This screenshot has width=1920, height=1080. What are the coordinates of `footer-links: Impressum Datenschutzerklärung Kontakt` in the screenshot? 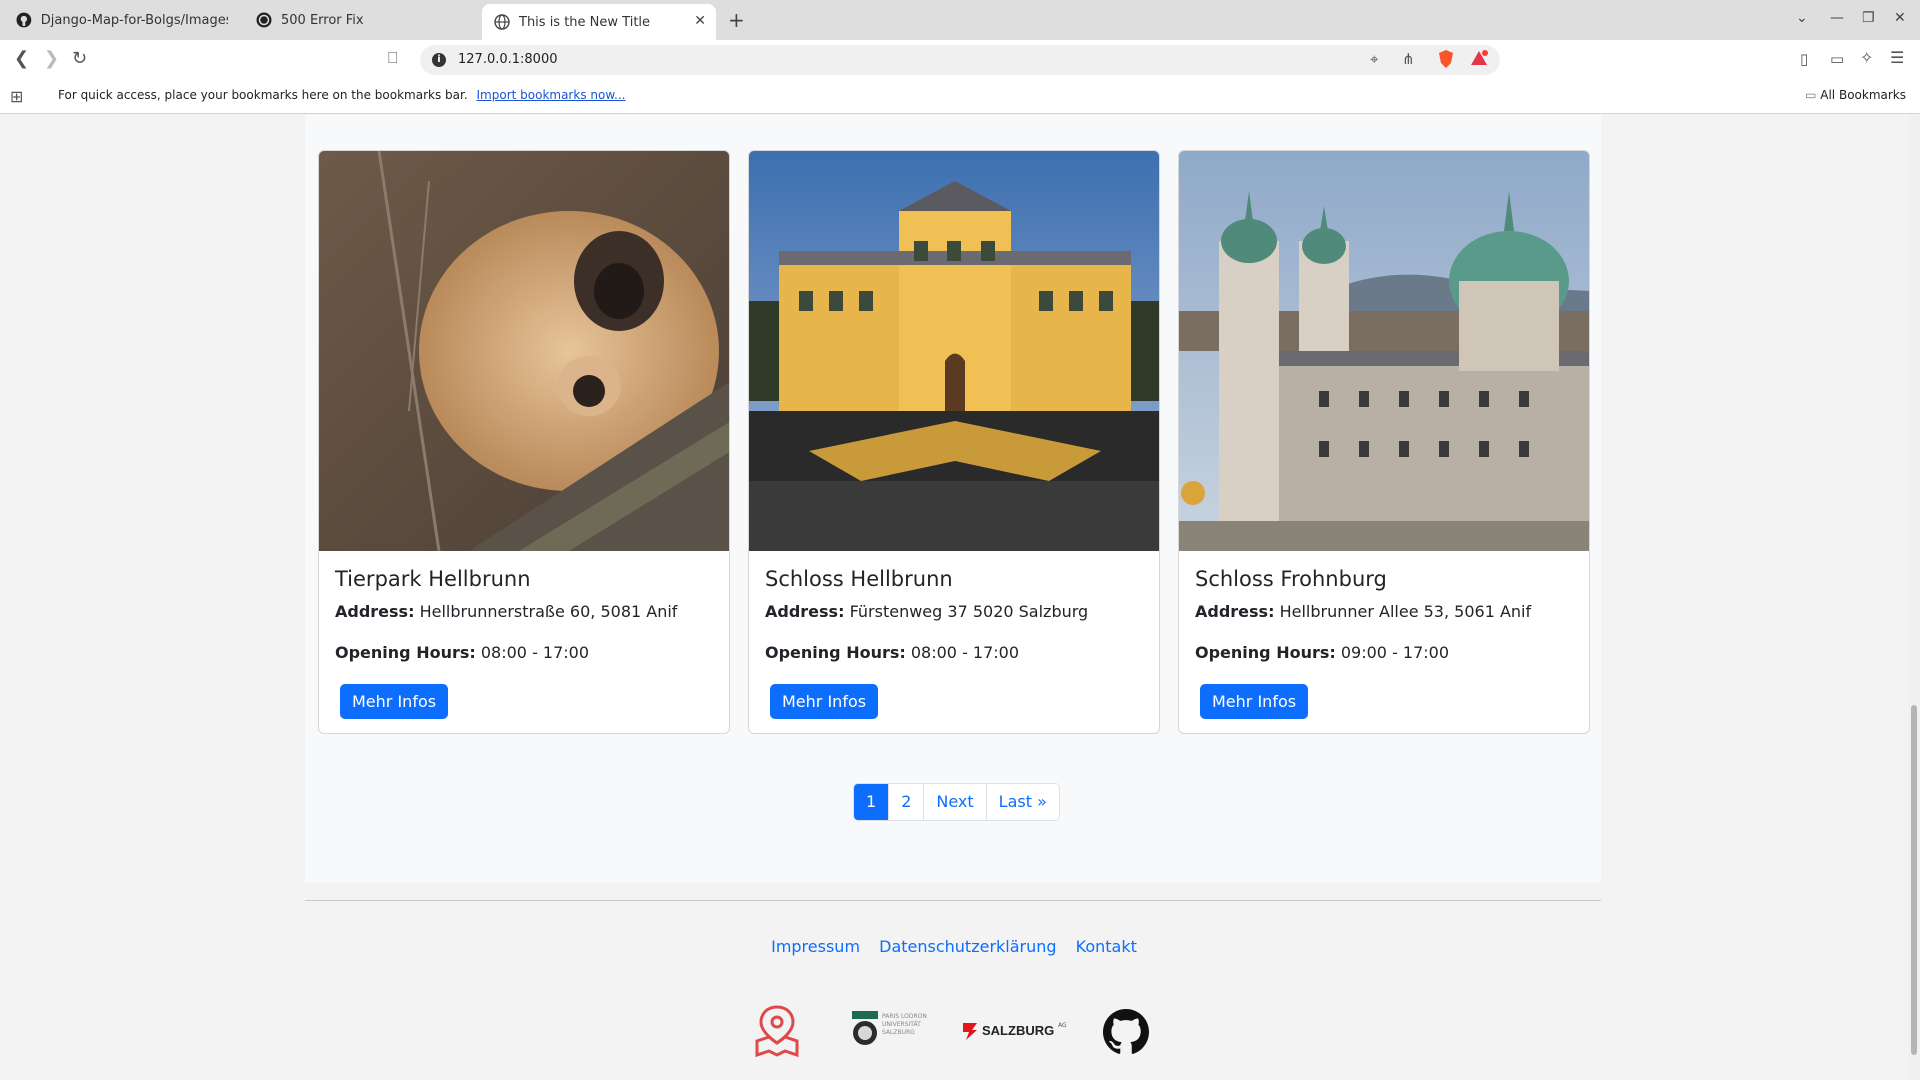 It's located at (954, 946).